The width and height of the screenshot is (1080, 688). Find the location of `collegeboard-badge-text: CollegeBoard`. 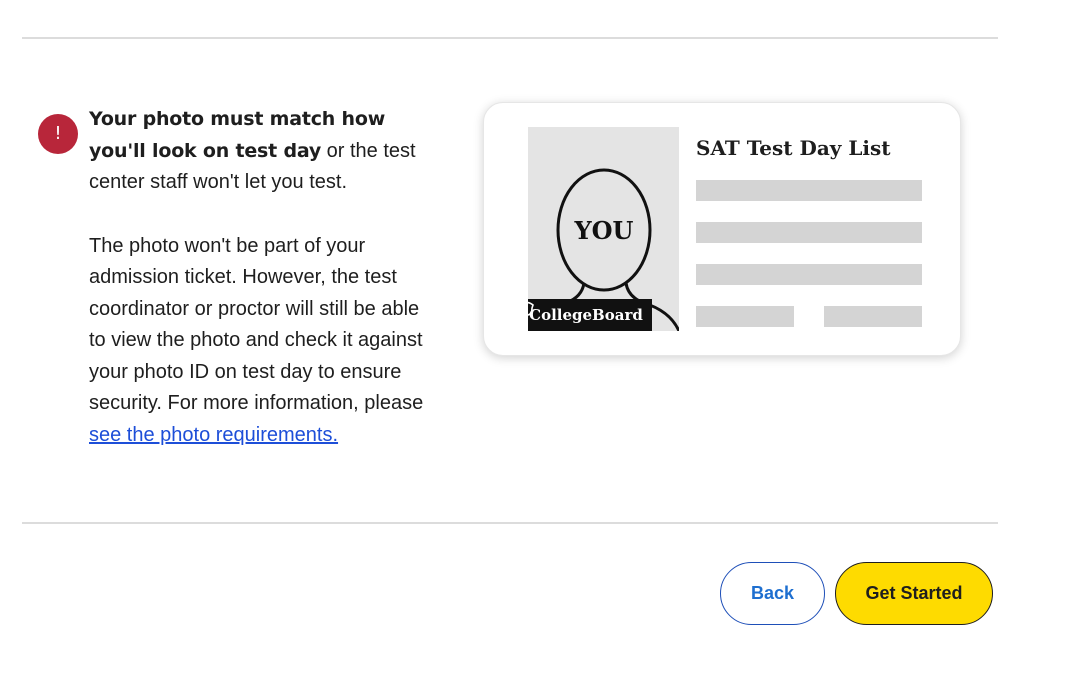

collegeboard-badge-text: CollegeBoard is located at coordinates (586, 315).